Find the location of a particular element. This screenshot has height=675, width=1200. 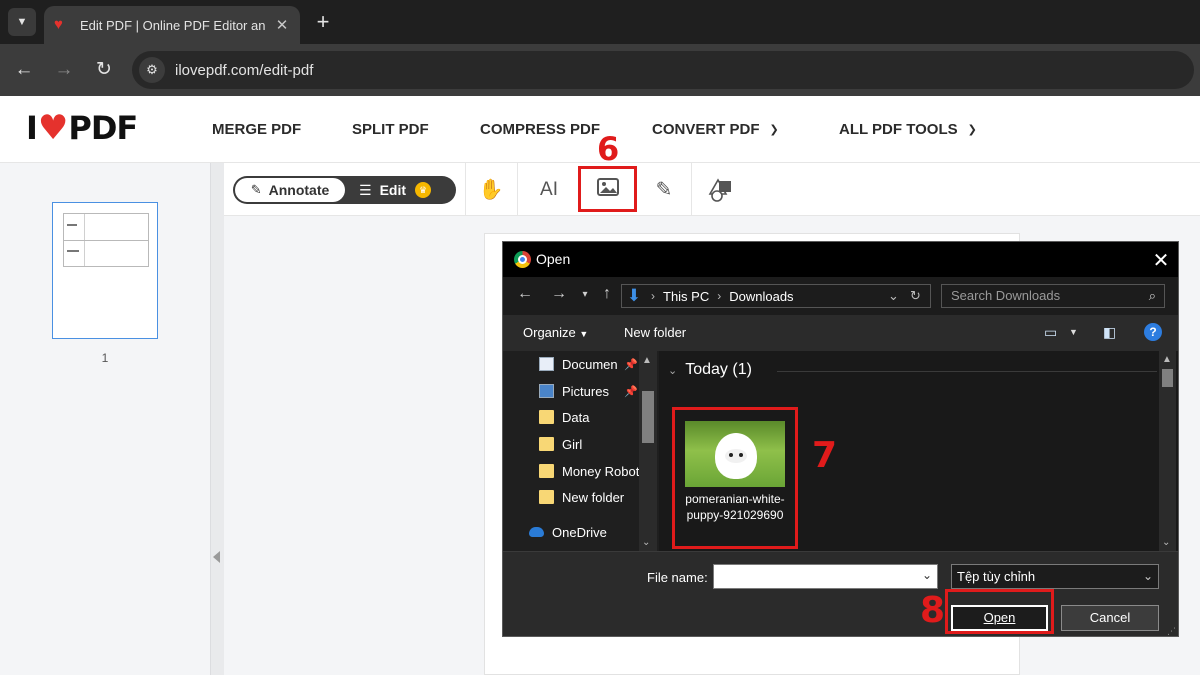

draw-pencil-icon: ✎ is located at coordinates (664, 190).